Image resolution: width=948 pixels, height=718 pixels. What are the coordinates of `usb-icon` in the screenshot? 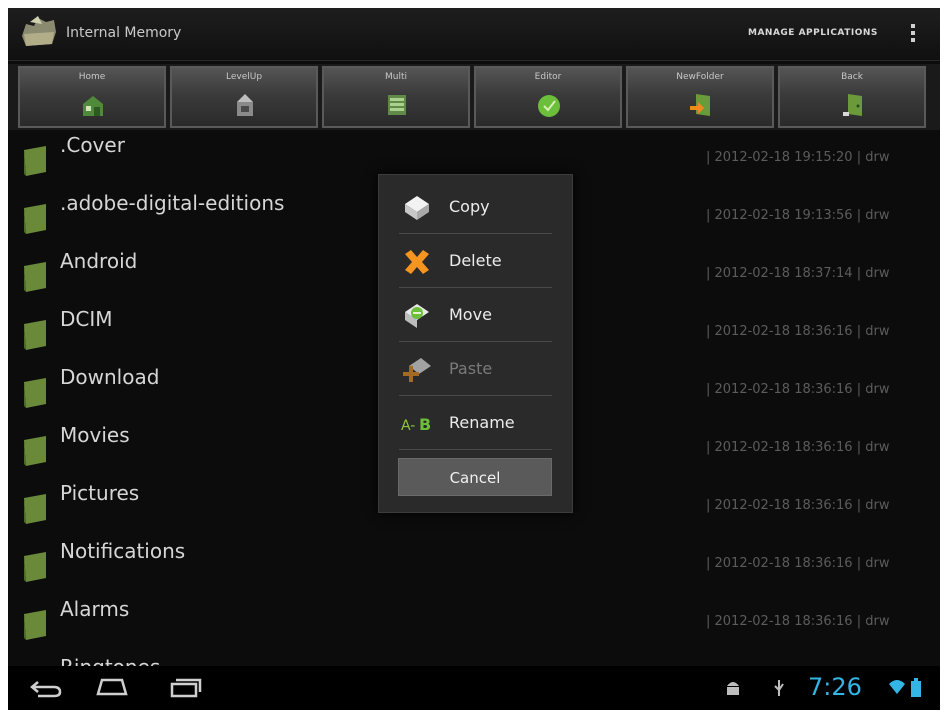 It's located at (779, 688).